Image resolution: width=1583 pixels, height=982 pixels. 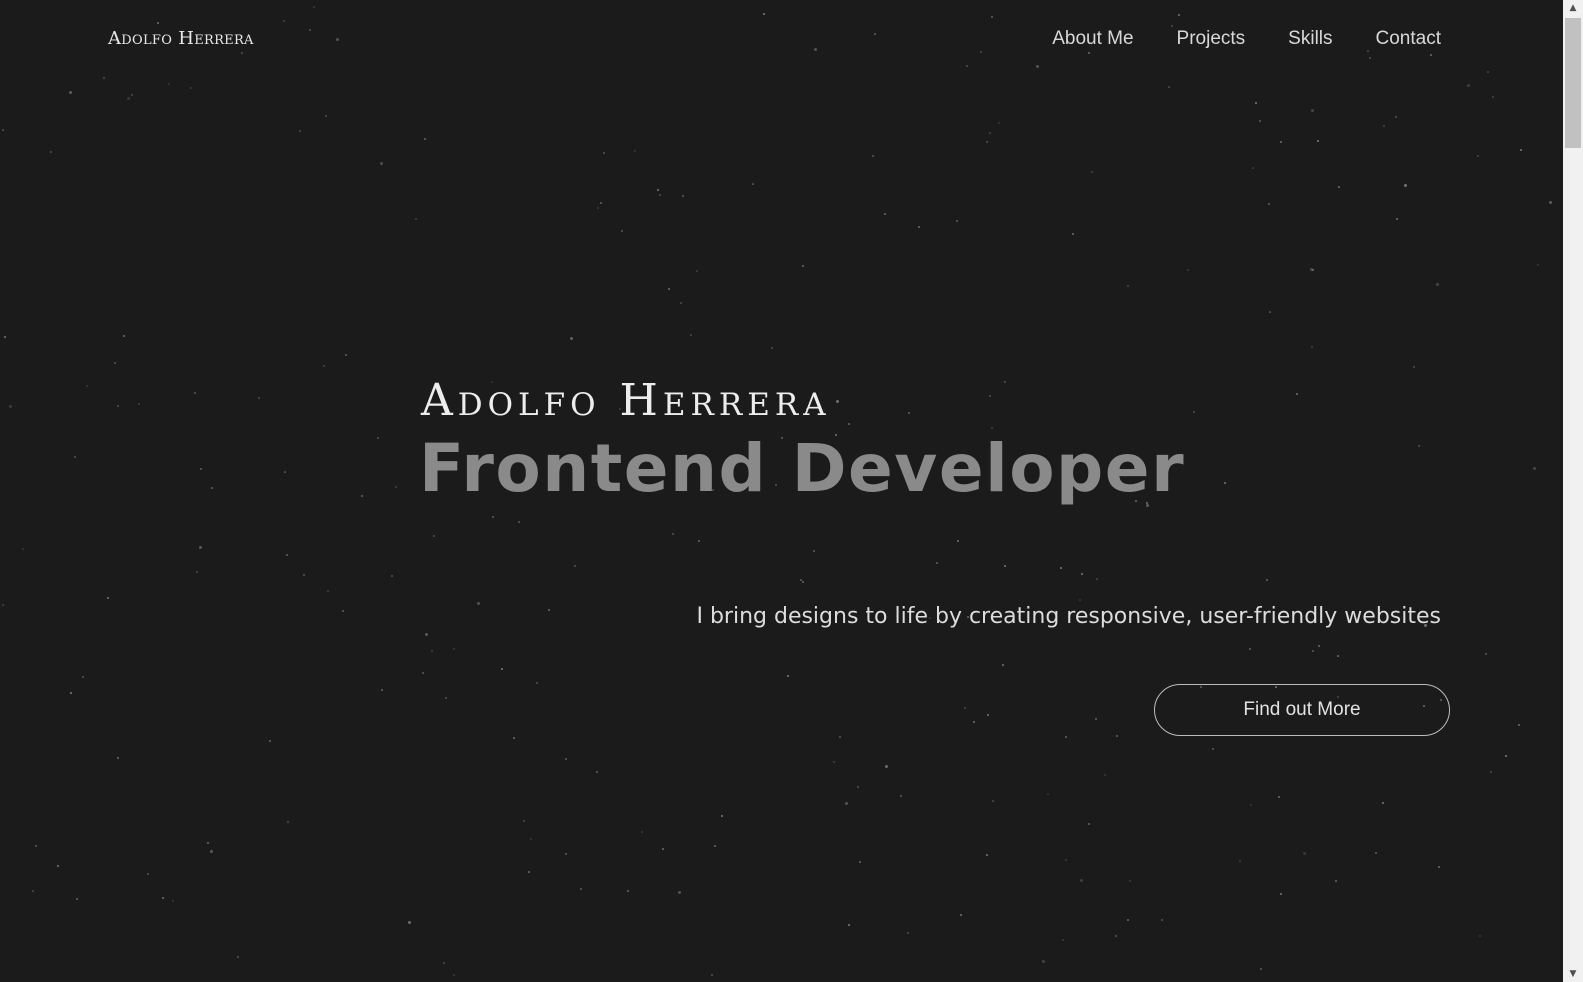 What do you see at coordinates (1573, 974) in the screenshot?
I see `scroll-down-icon: ▼` at bounding box center [1573, 974].